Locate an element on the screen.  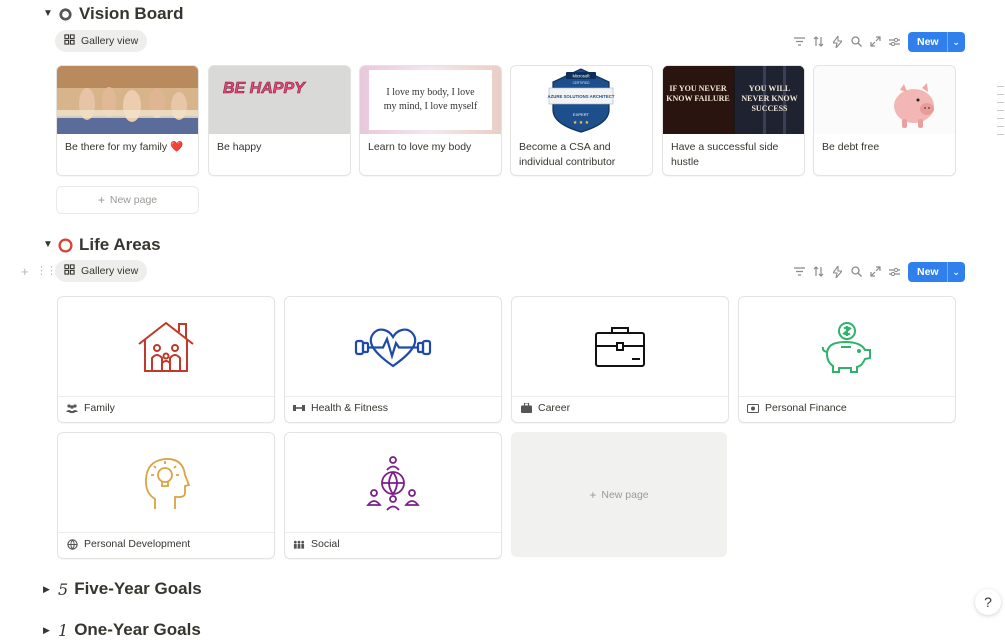
life-area-label: Family is located at coordinates (90, 408).